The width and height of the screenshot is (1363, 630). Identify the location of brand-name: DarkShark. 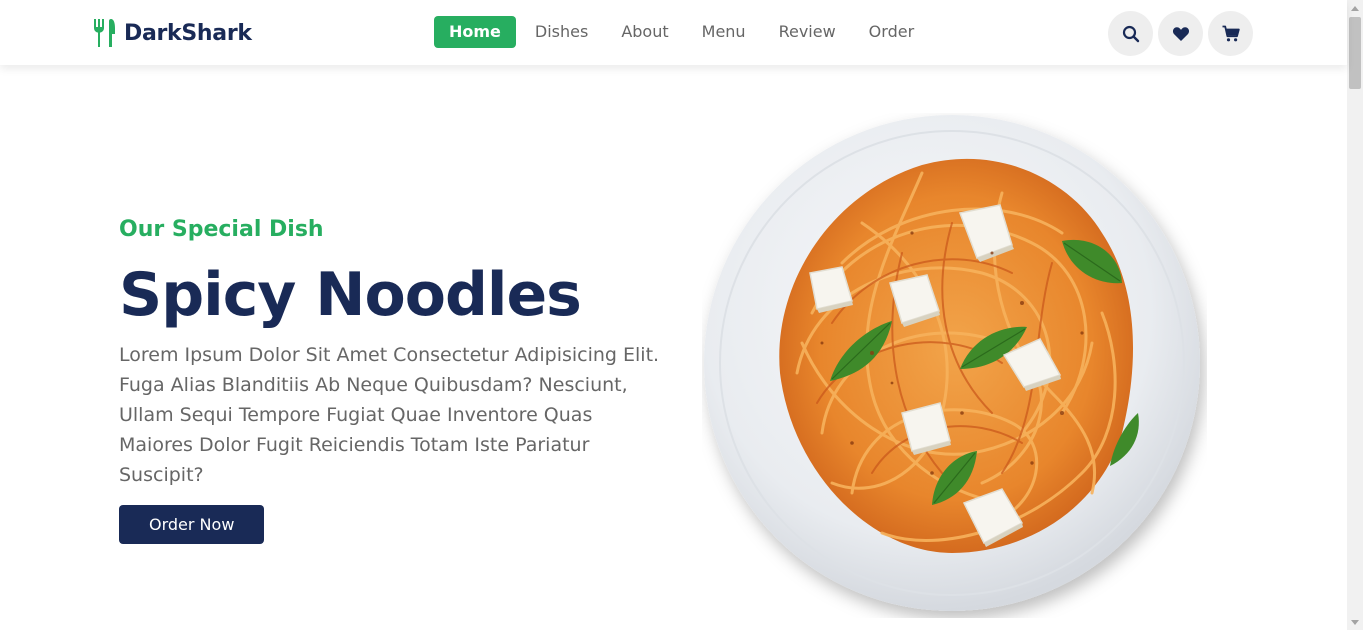
(188, 33).